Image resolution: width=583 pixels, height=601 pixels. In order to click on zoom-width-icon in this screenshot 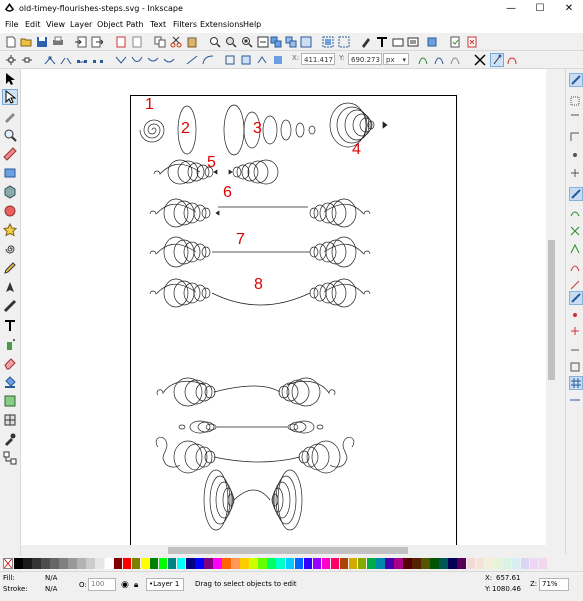, I will do `click(263, 42)`.